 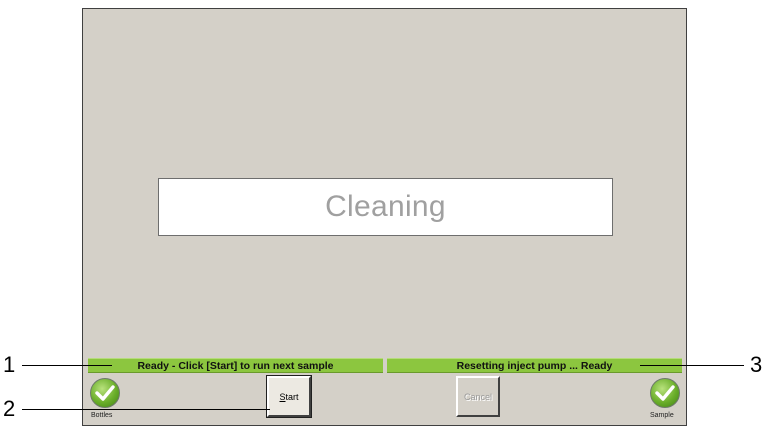 What do you see at coordinates (9, 364) in the screenshot?
I see `callout-number-1: 1` at bounding box center [9, 364].